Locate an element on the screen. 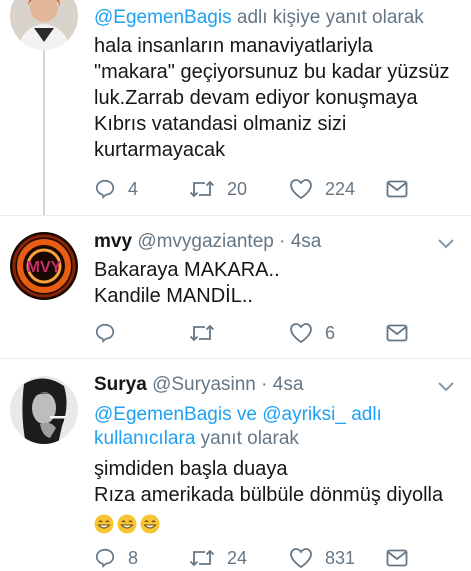 Image resolution: width=471 pixels, height=571 pixels. retweet-button is located at coordinates (208, 333).